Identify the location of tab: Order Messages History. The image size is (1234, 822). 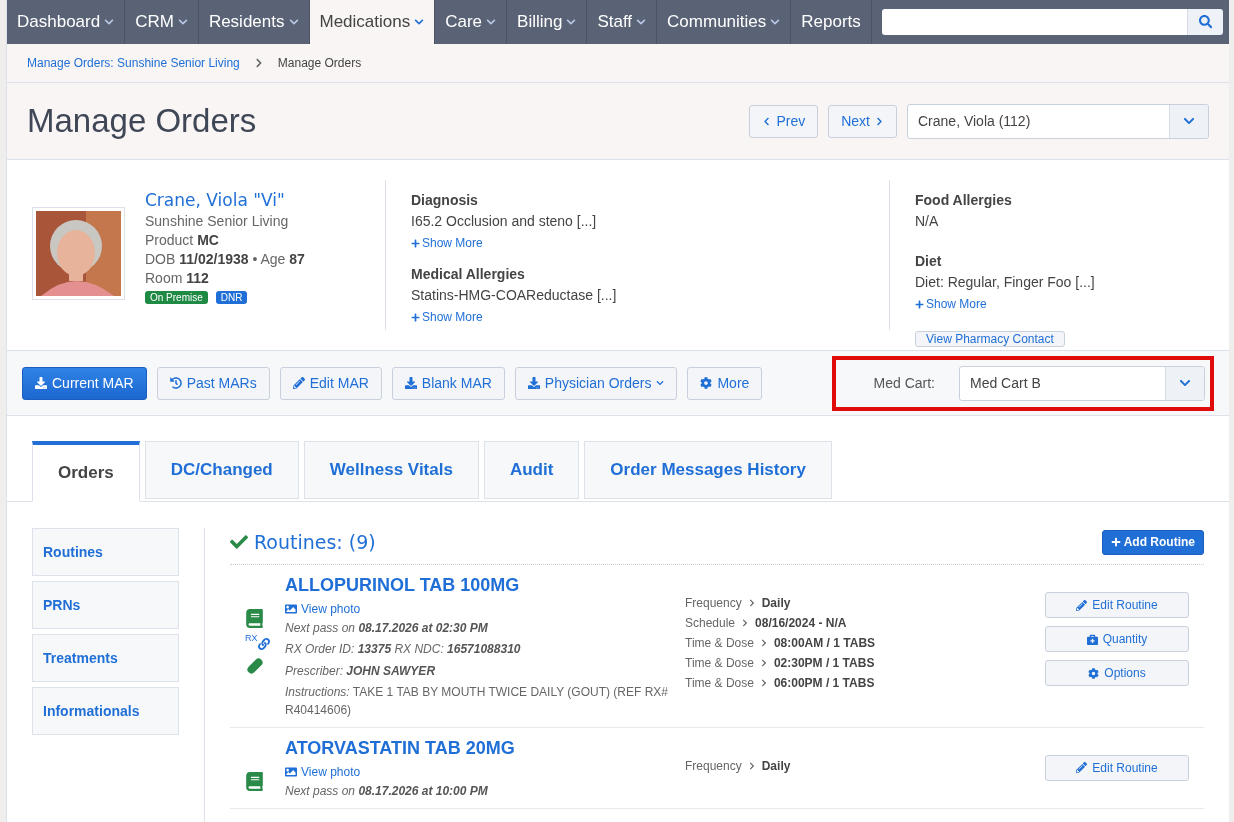
(708, 470).